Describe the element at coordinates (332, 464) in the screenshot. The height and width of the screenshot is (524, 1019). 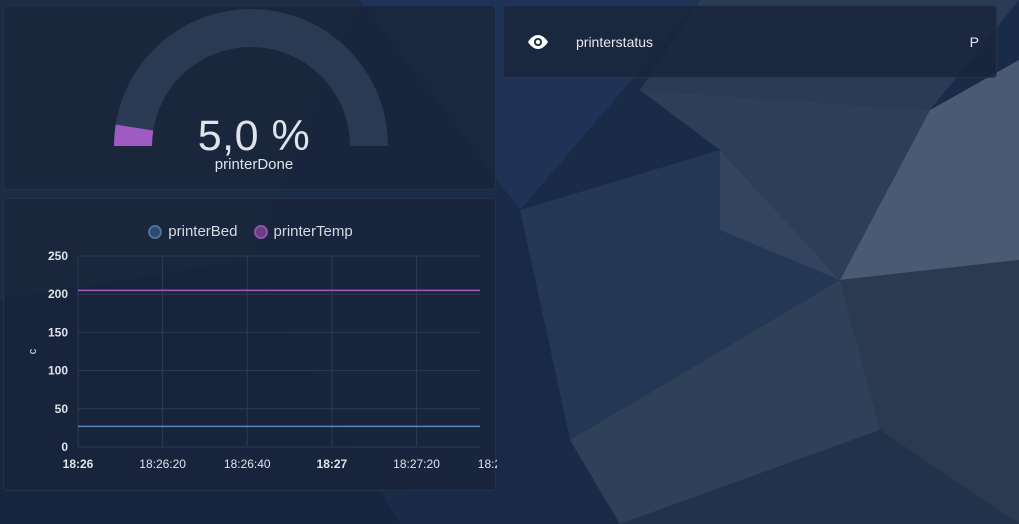
I see `x-tick-label: 18:27` at that location.